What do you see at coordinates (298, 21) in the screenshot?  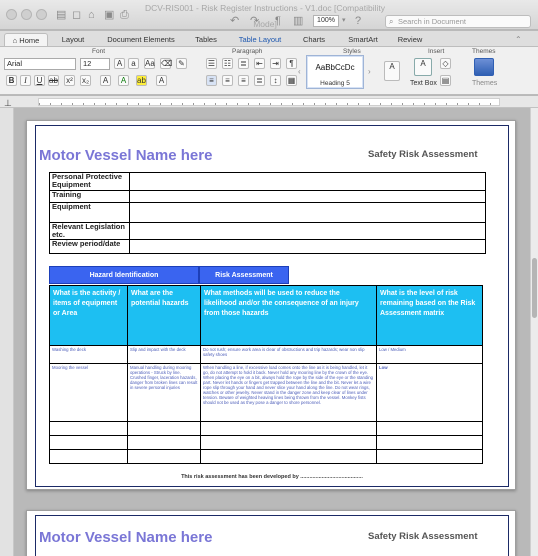 I see `sidebar-toggle-icon: ▥` at bounding box center [298, 21].